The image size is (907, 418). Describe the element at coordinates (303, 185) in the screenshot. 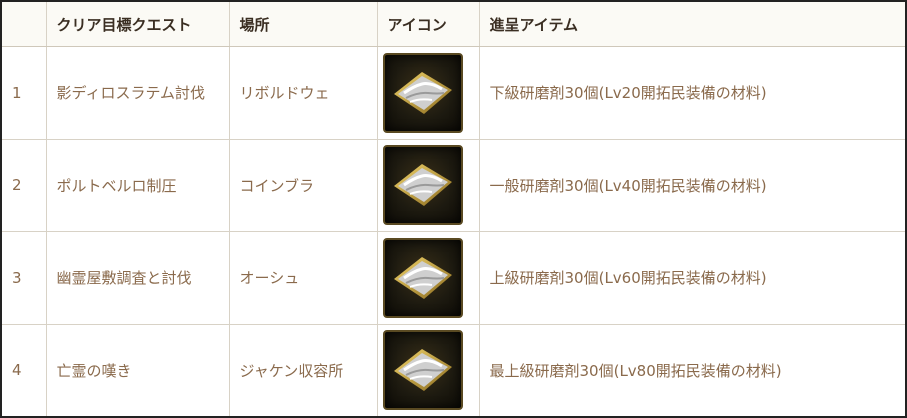

I see `quest-location: コインブラ` at that location.